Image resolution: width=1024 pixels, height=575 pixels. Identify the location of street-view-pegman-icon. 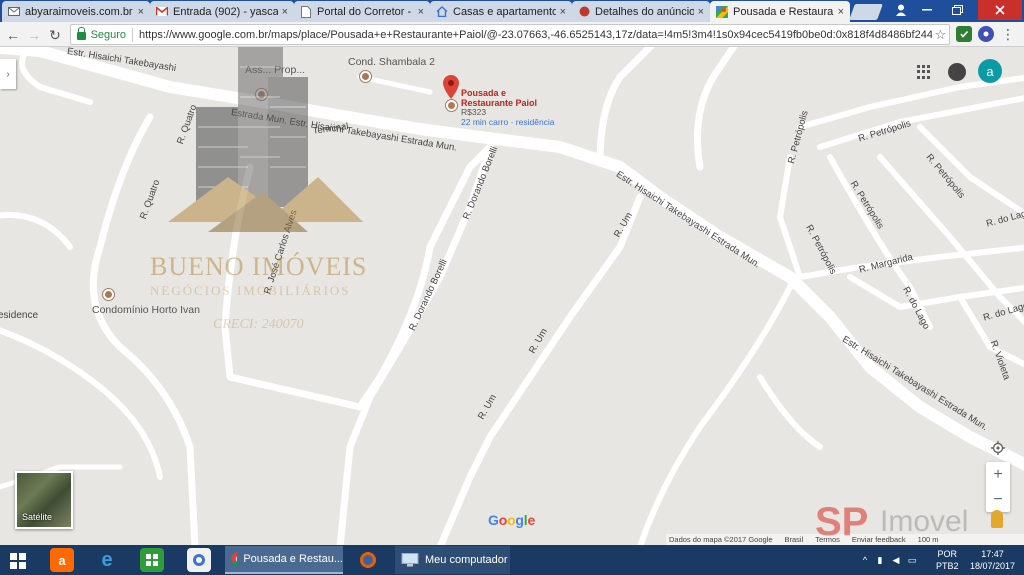
(997, 519).